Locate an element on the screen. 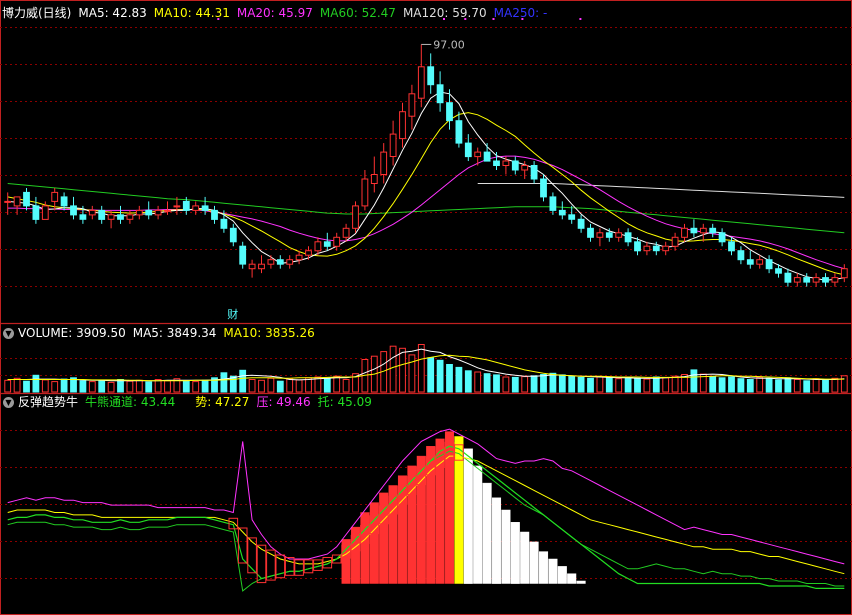 This screenshot has width=852, height=615. volume-ma5: MA5: 3849.34 is located at coordinates (174, 333).